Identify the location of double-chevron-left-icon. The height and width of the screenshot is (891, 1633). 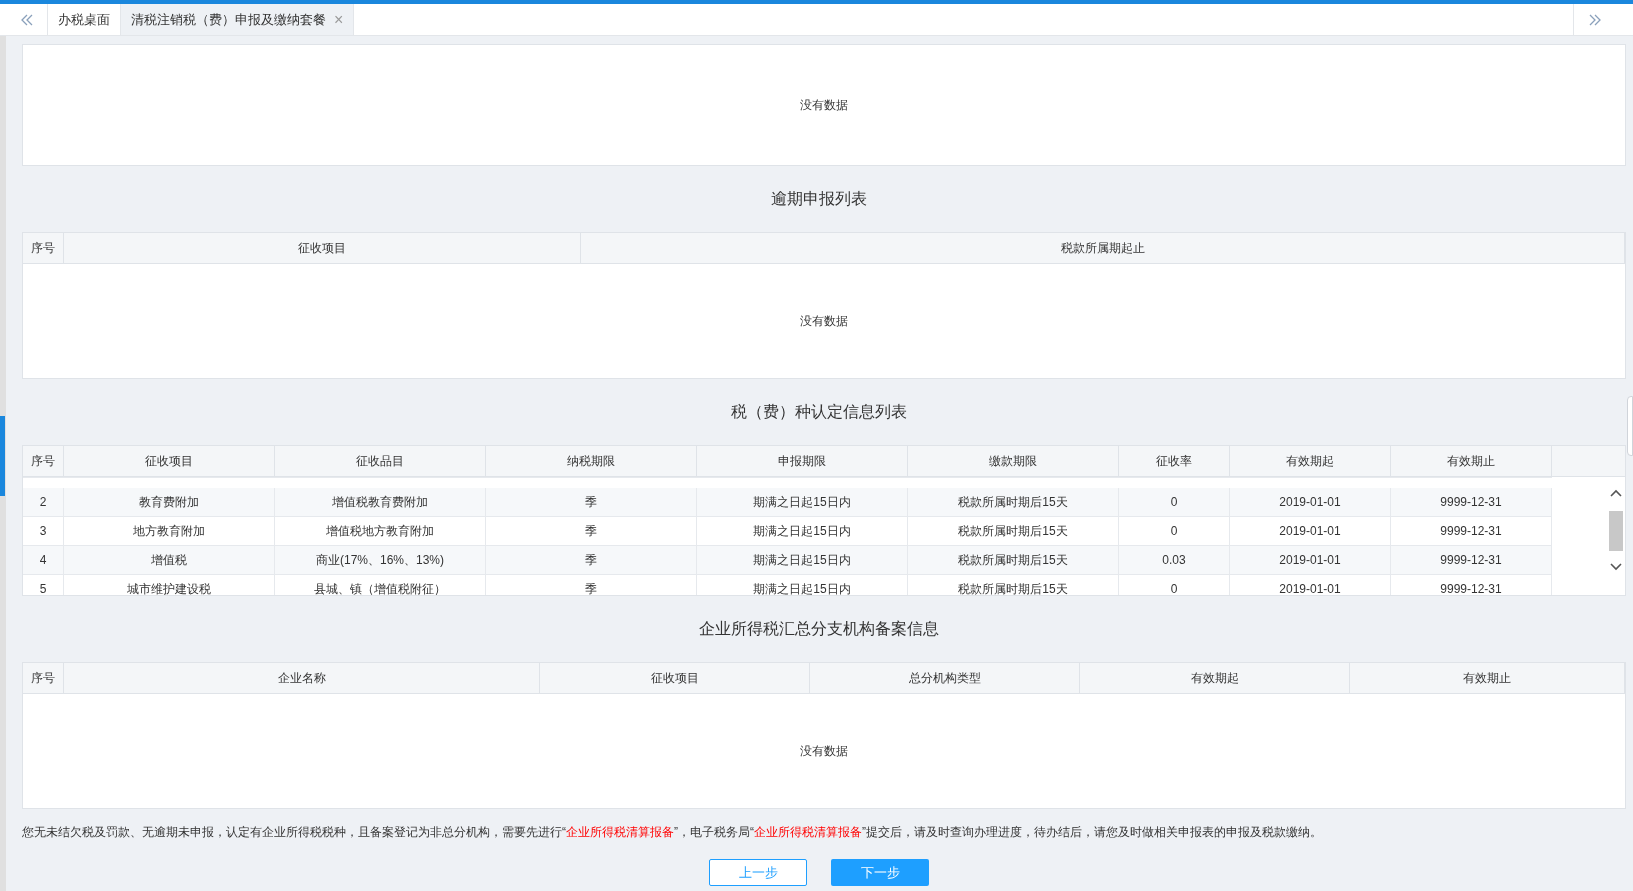
(26, 19).